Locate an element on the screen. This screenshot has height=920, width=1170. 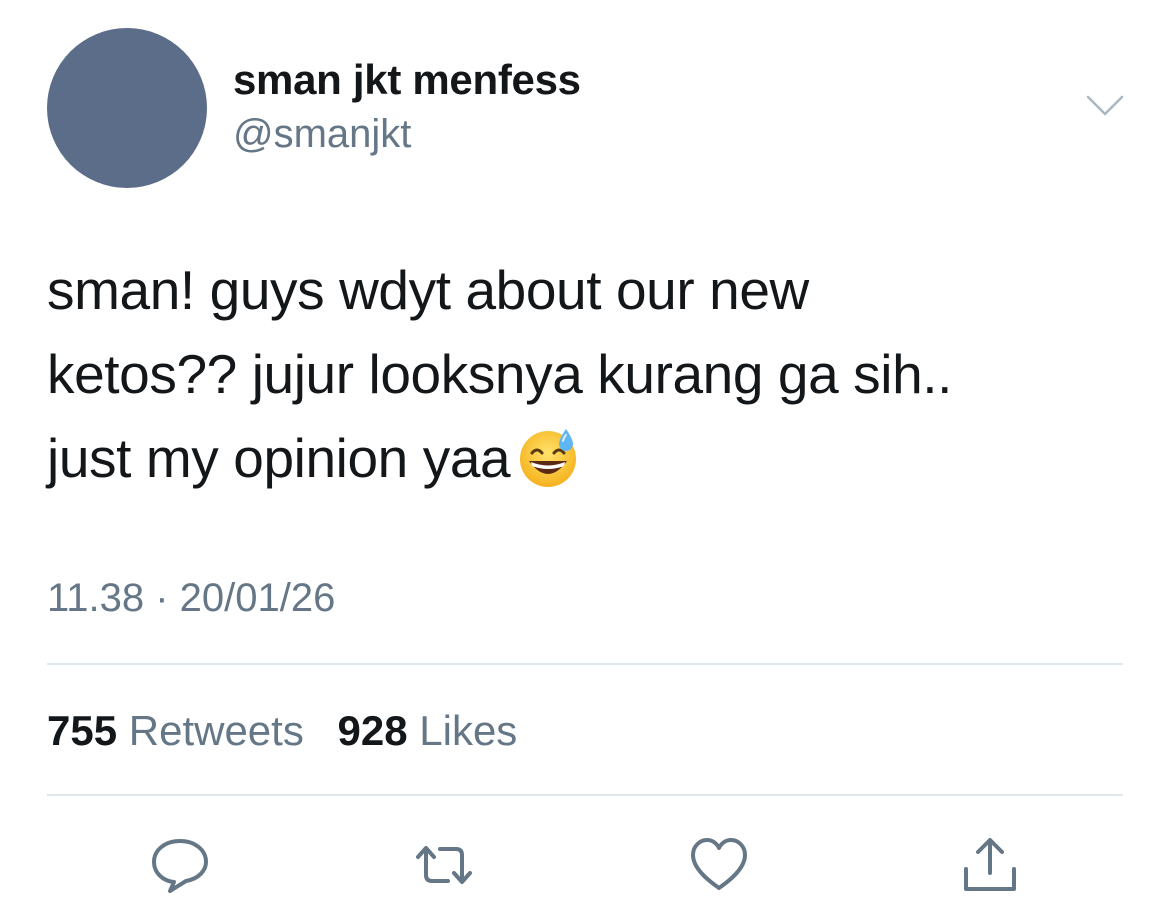
like-button is located at coordinates (719, 865).